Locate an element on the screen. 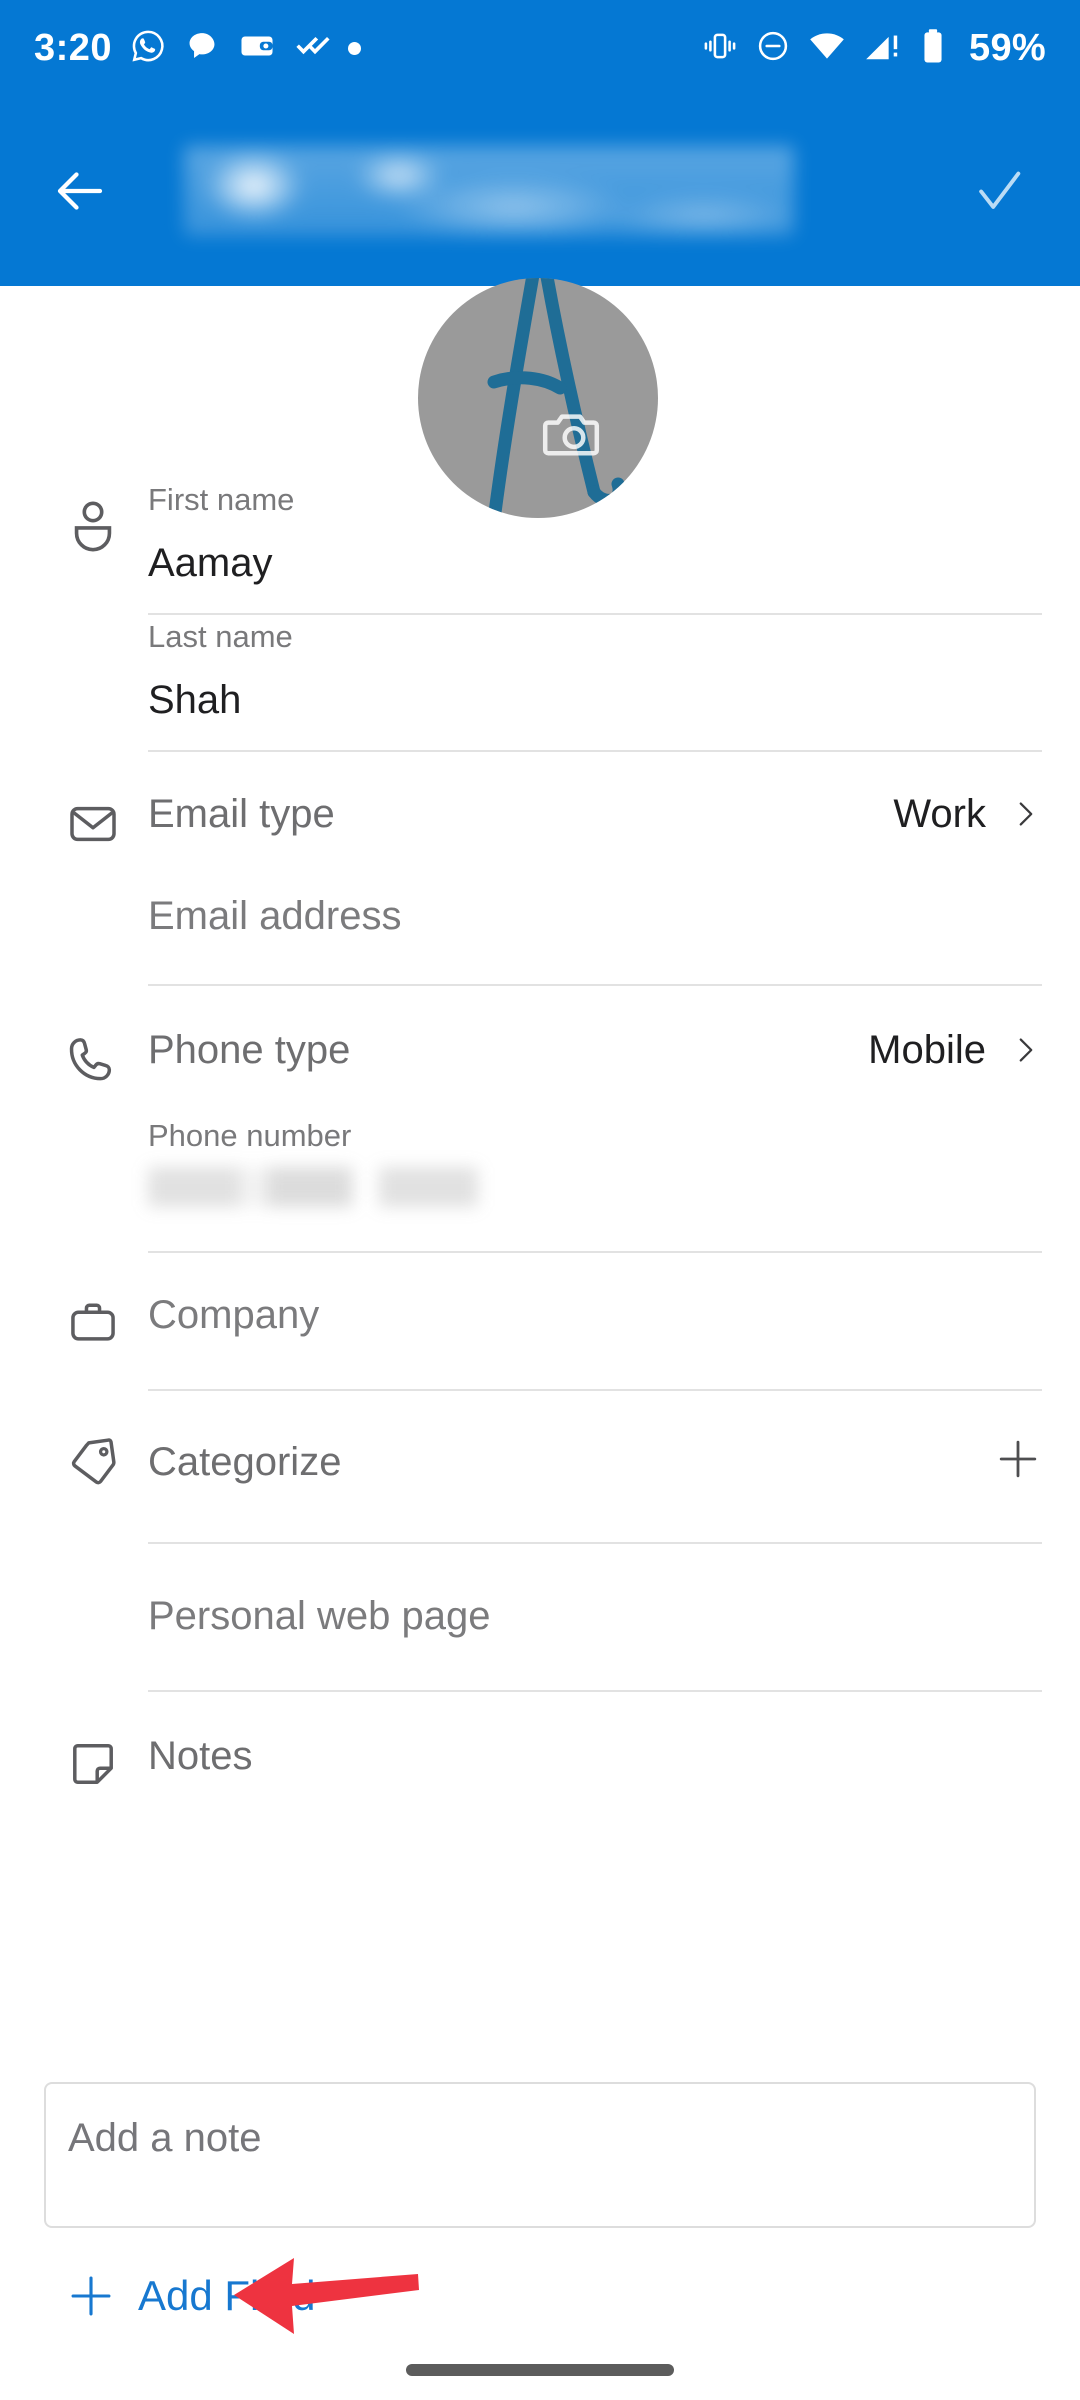 This screenshot has height=2400, width=1080. field-phone-type: Phone type Mobile Phone number is located at coordinates (540, 1118).